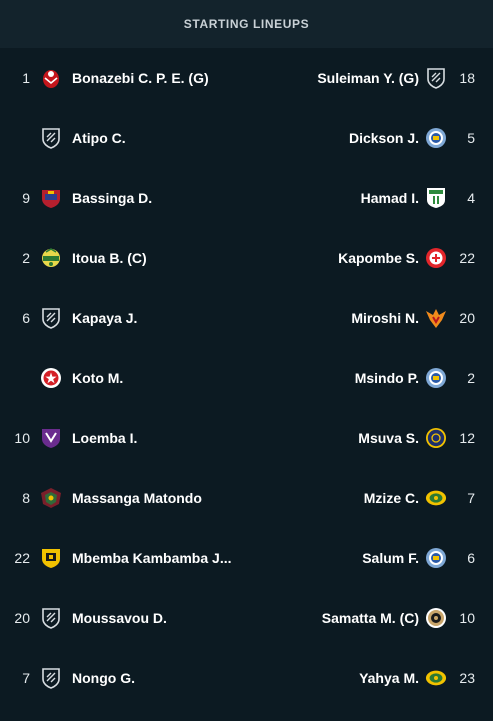 This screenshot has width=493, height=721. I want to click on lineup-row: 20 Moussavou D. Samatta M. (C) 10, so click(246, 618).